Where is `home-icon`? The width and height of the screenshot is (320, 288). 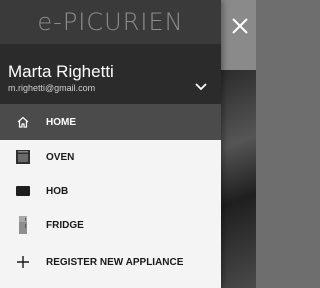 home-icon is located at coordinates (23, 122).